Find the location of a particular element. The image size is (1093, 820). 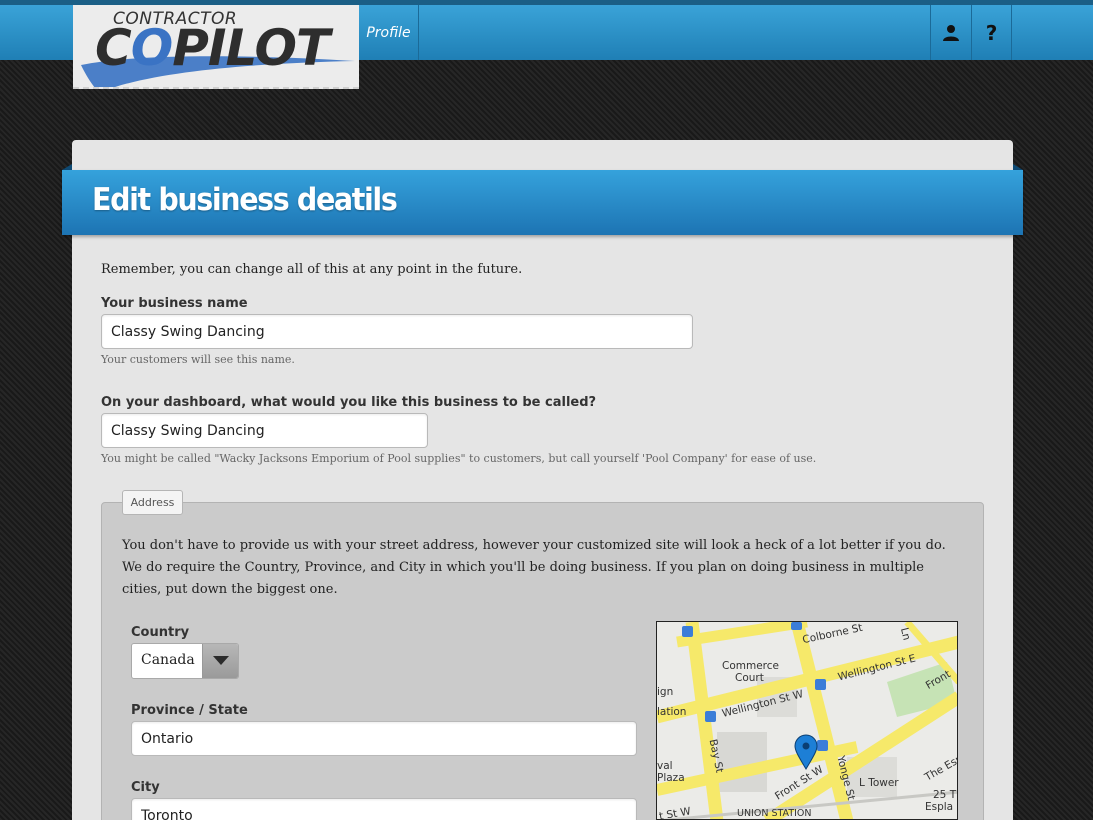

country-select: Canada is located at coordinates (185, 661).